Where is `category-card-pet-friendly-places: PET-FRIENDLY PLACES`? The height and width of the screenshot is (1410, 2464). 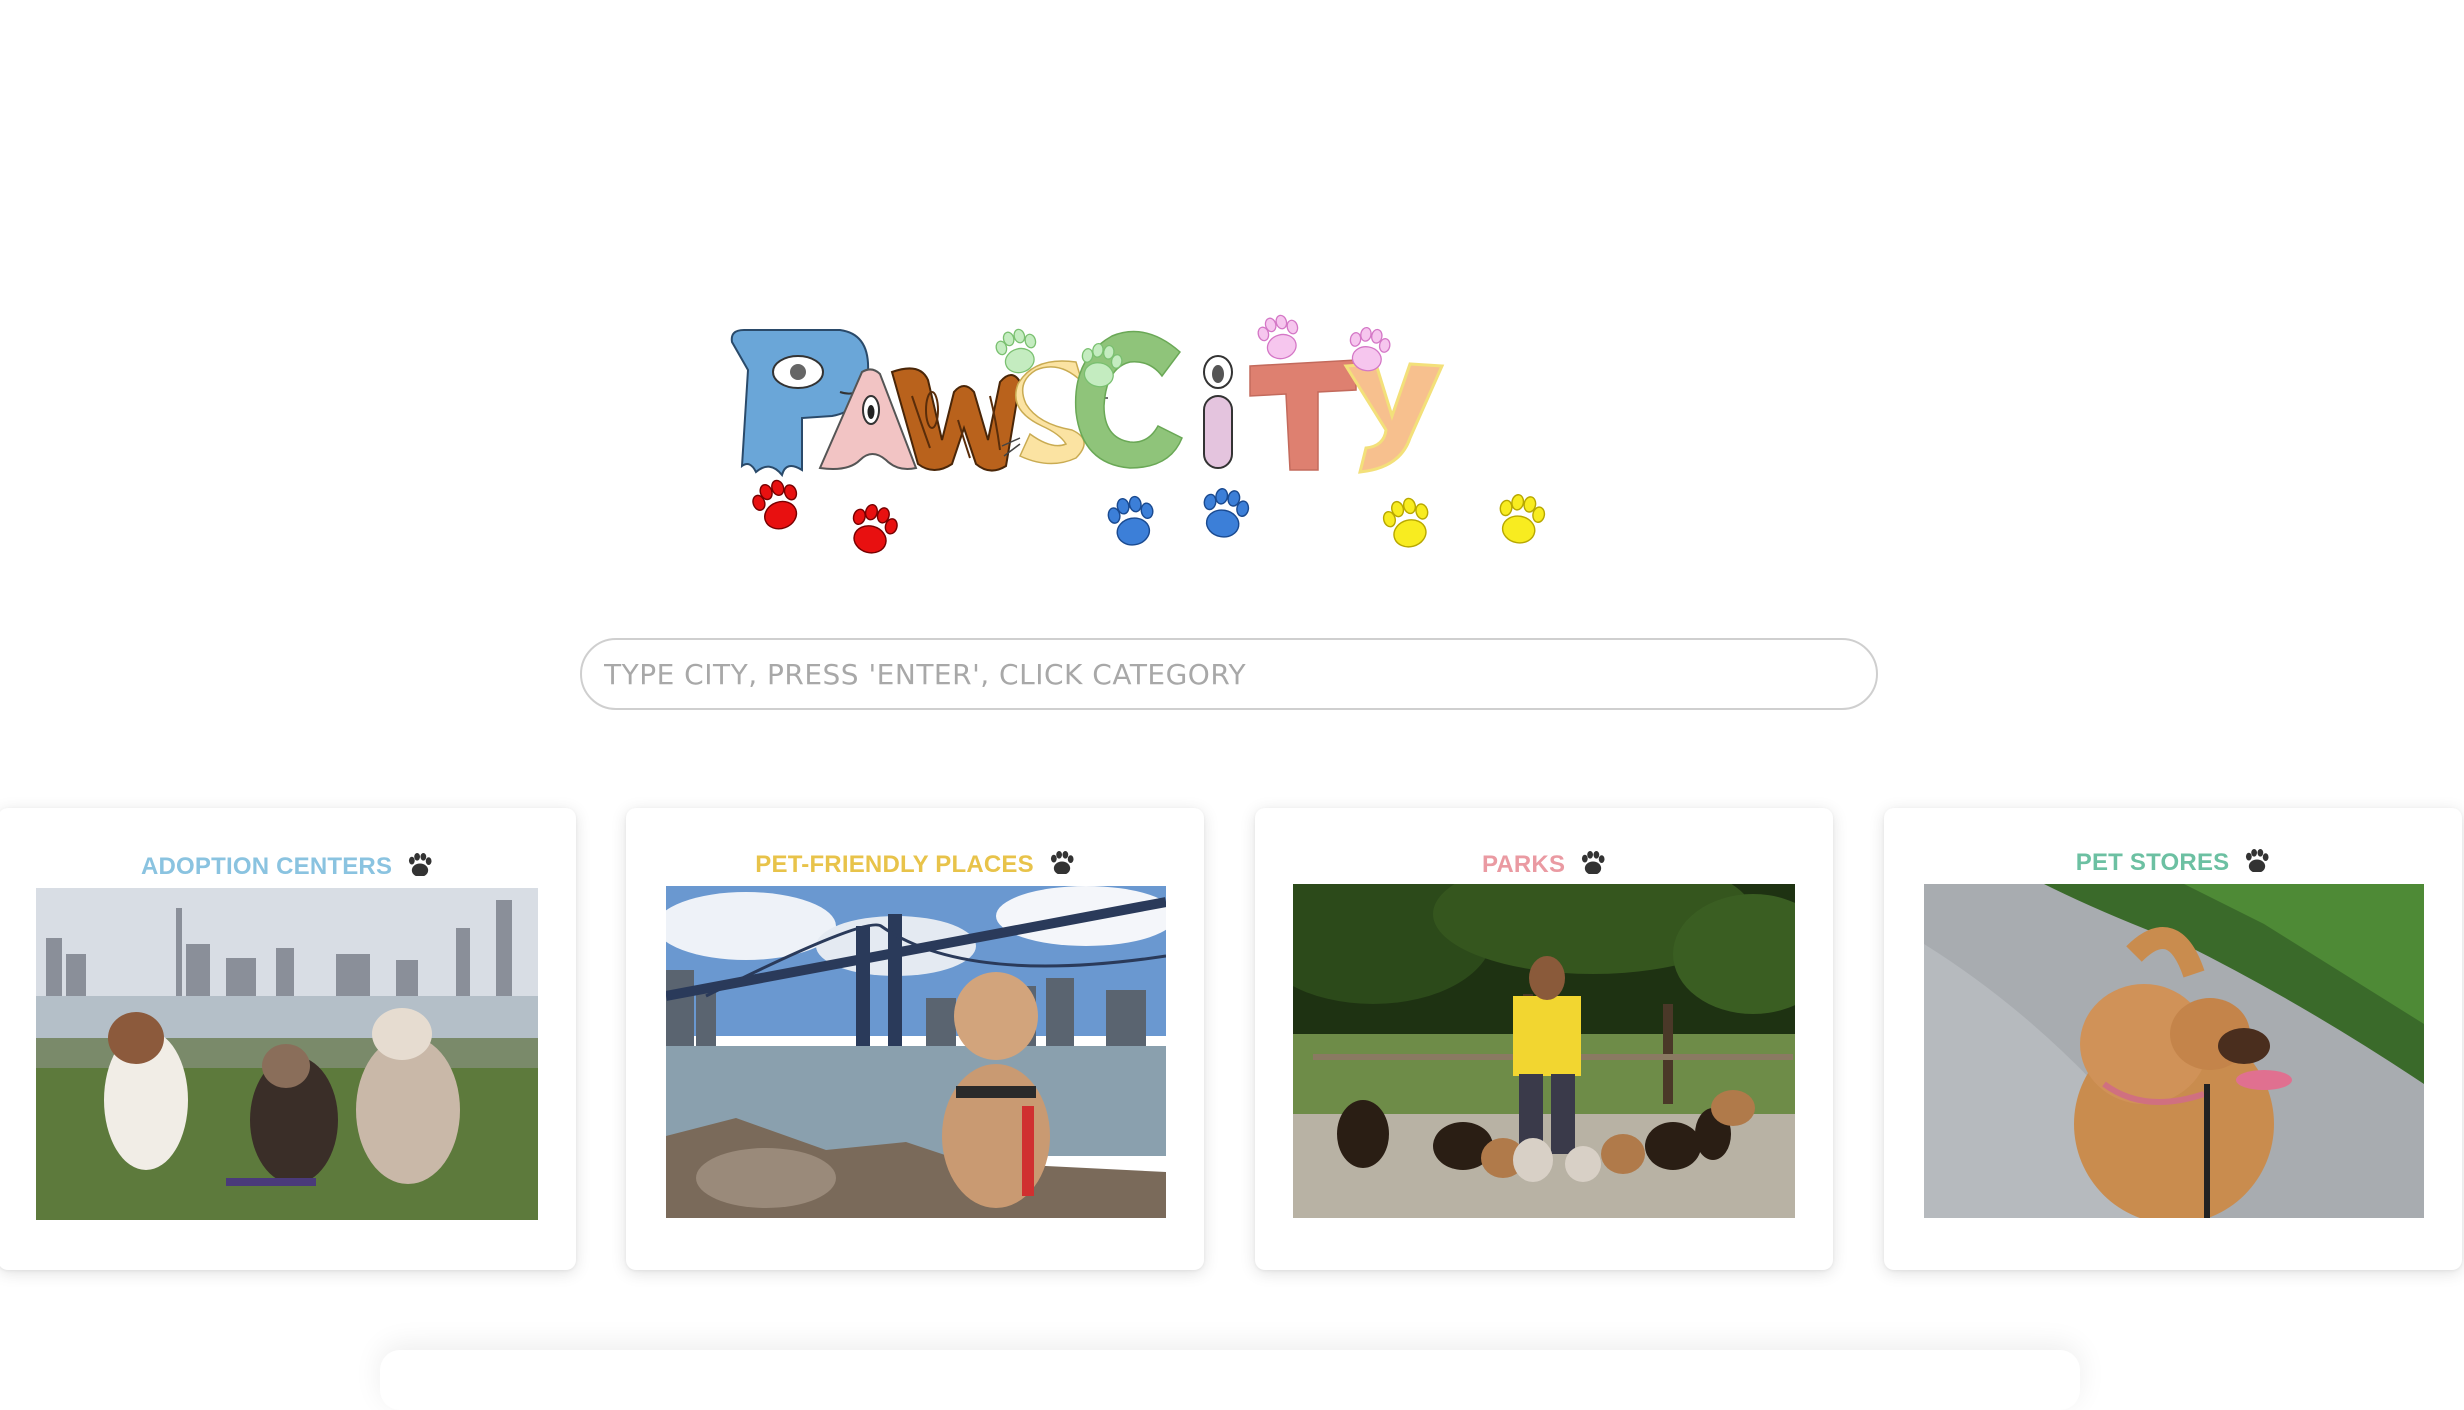 category-card-pet-friendly-places: PET-FRIENDLY PLACES is located at coordinates (915, 1039).